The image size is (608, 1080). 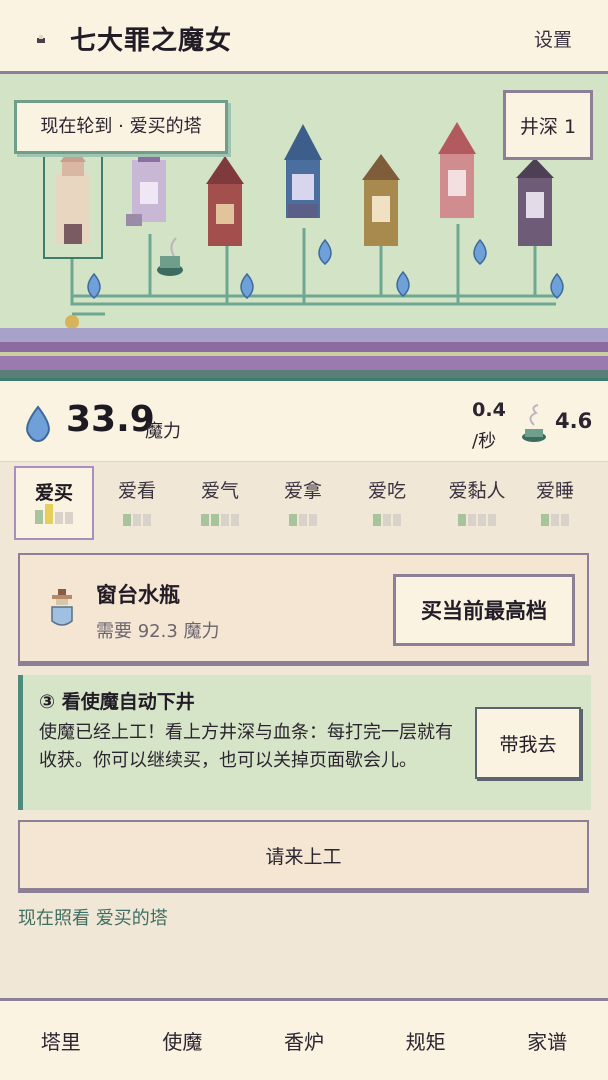 What do you see at coordinates (158, 631) in the screenshot?
I see `item-cost: 需要 92.3 魔力` at bounding box center [158, 631].